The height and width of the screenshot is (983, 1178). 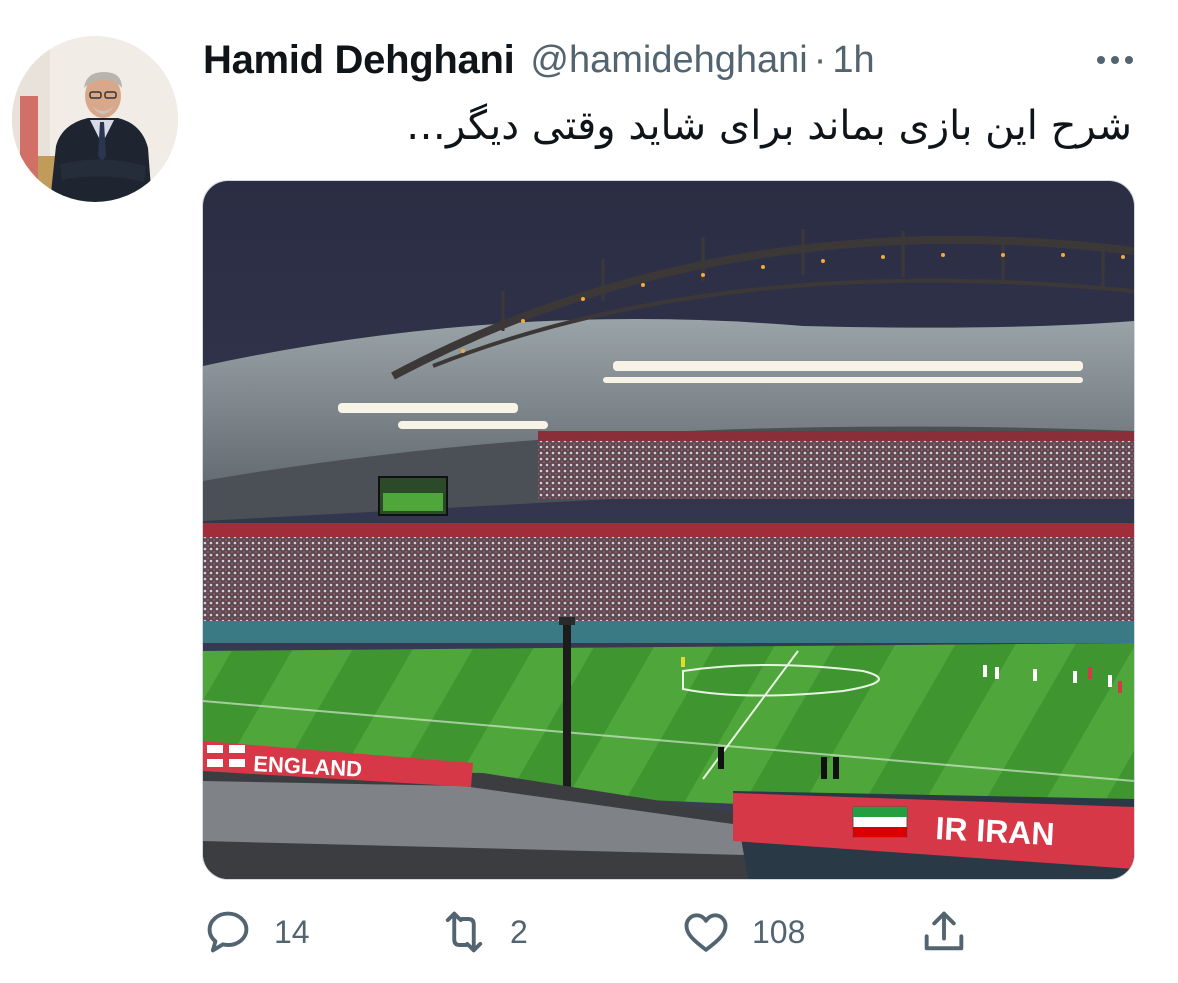 I want to click on like-icon, so click(x=706, y=932).